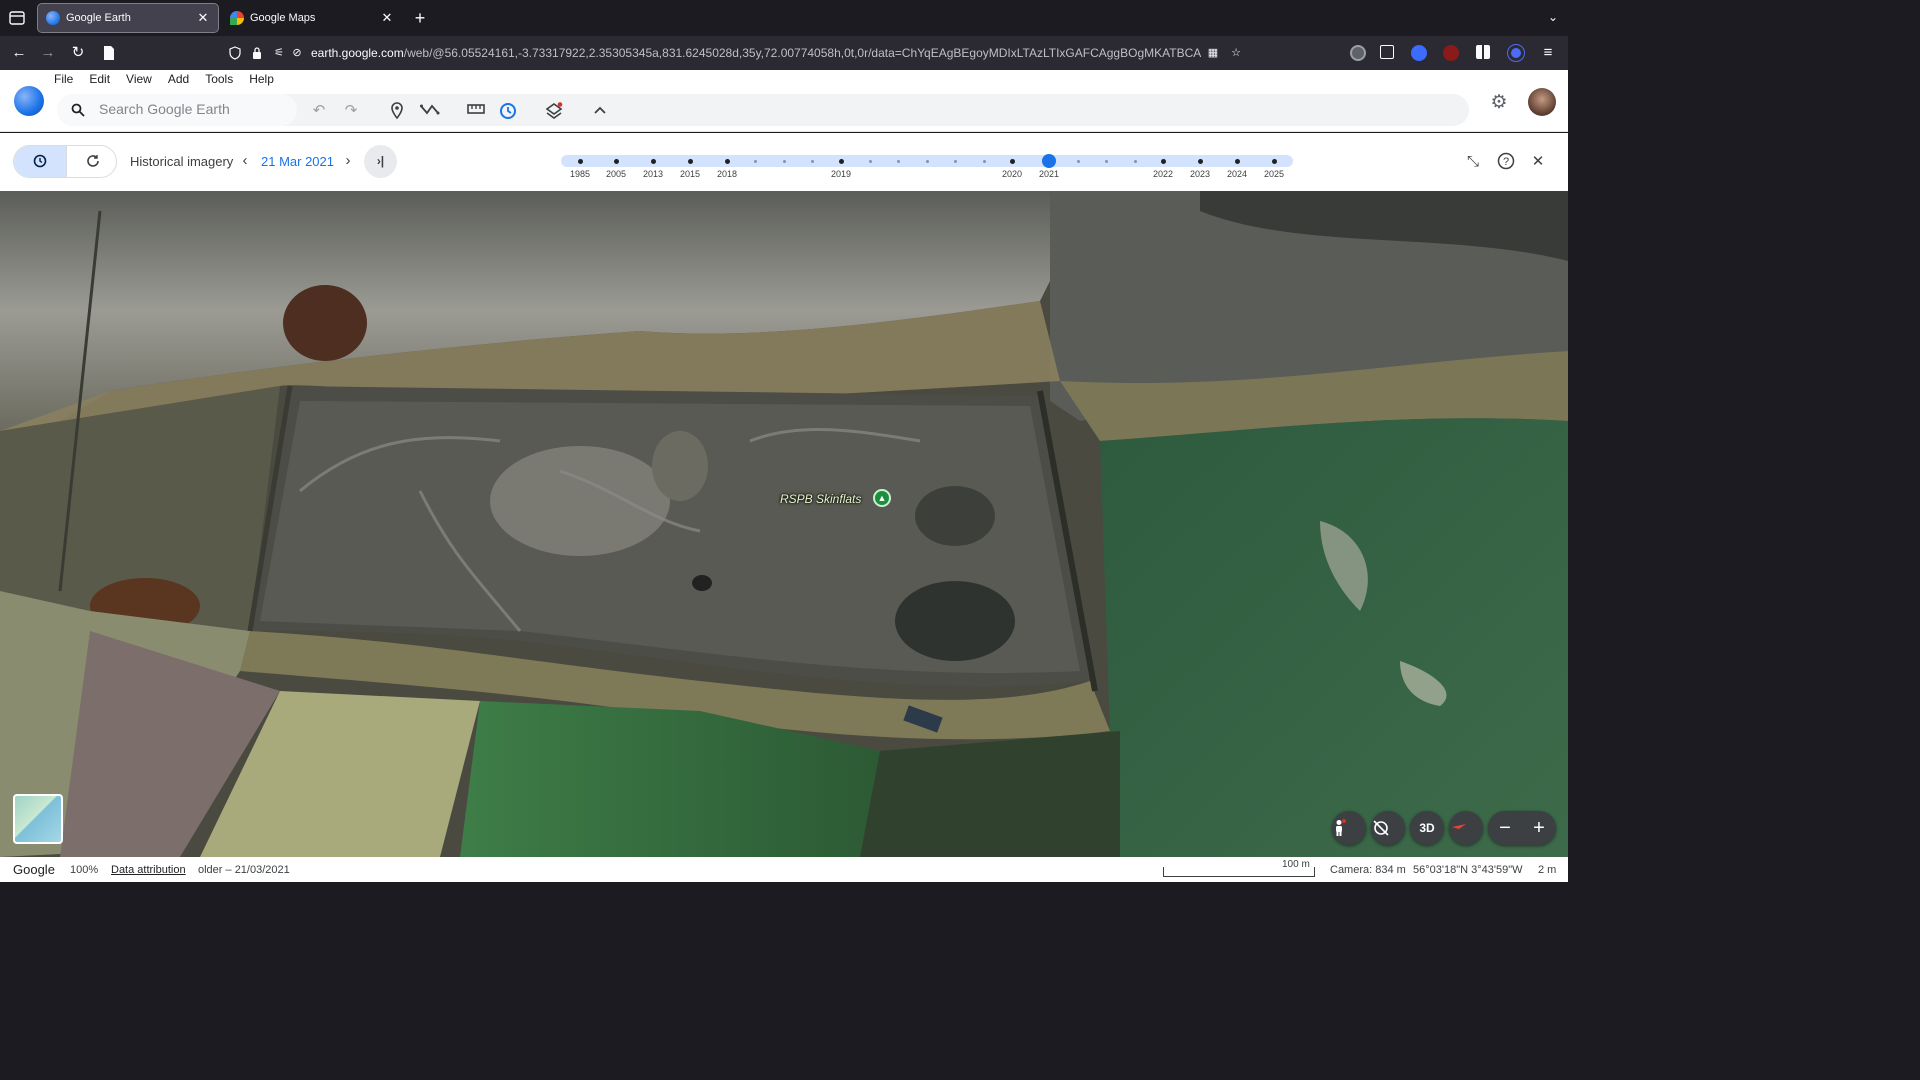 This screenshot has height=1080, width=1920. I want to click on shield-icon, so click(235, 53).